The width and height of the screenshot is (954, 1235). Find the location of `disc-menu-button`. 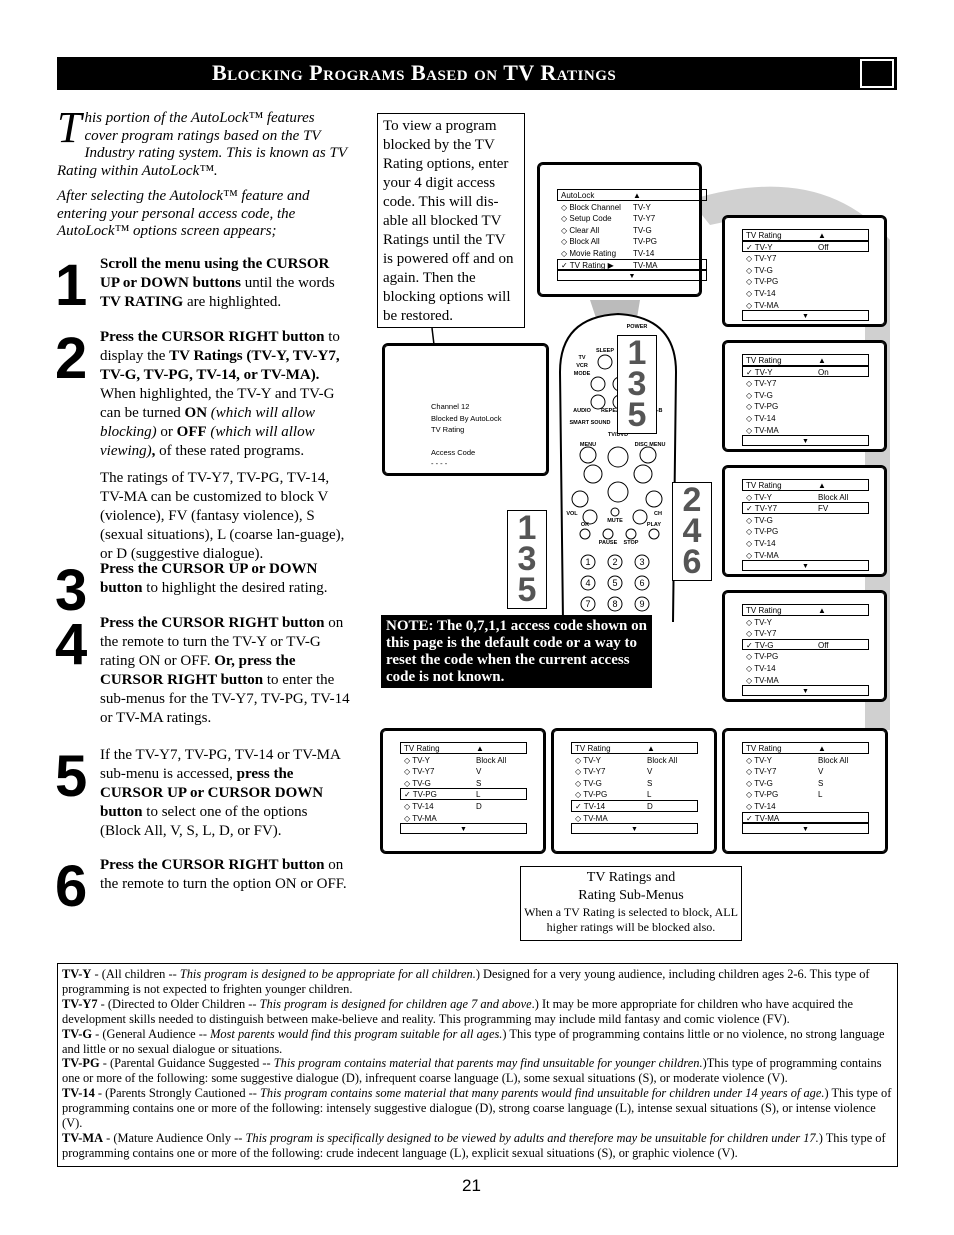

disc-menu-button is located at coordinates (648, 455).